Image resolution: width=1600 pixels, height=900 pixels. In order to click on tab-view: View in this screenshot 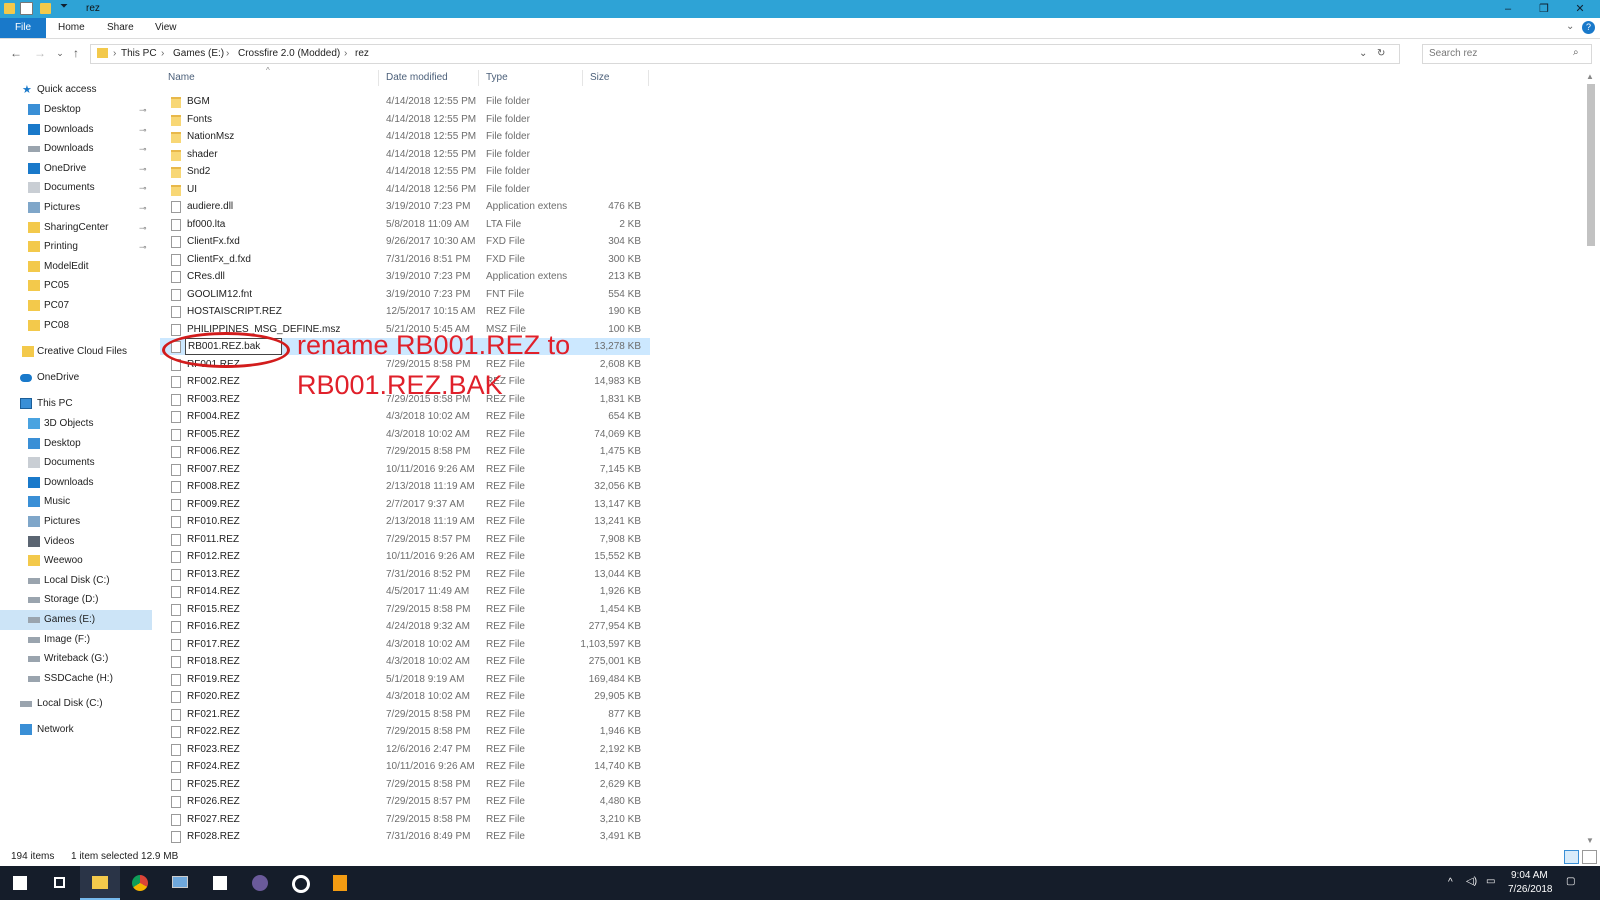, I will do `click(166, 28)`.